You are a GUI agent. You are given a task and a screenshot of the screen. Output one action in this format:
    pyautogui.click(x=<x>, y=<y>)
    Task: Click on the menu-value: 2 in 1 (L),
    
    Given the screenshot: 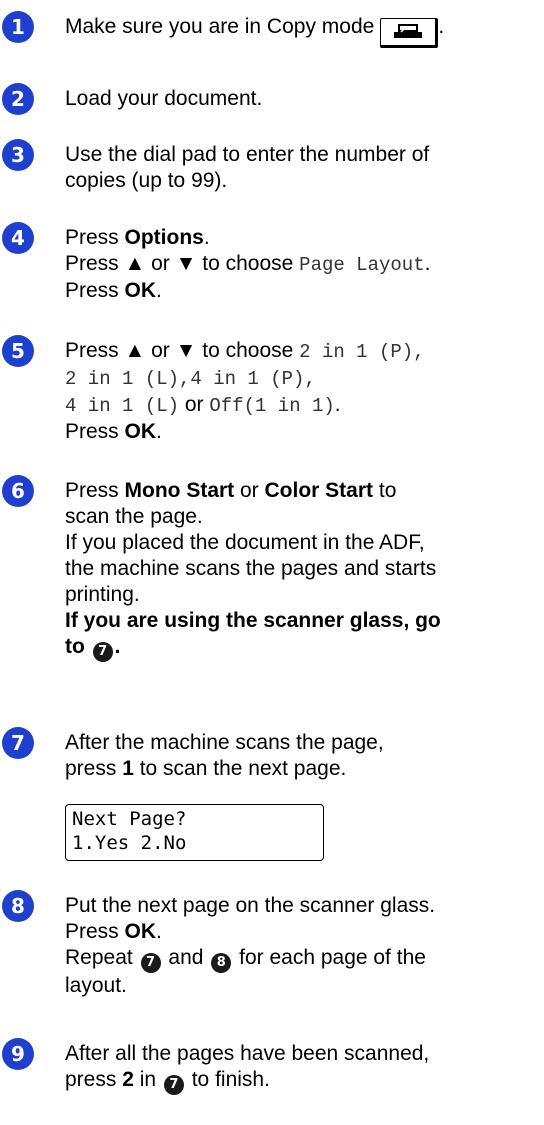 What is the action you would take?
    pyautogui.click(x=128, y=379)
    